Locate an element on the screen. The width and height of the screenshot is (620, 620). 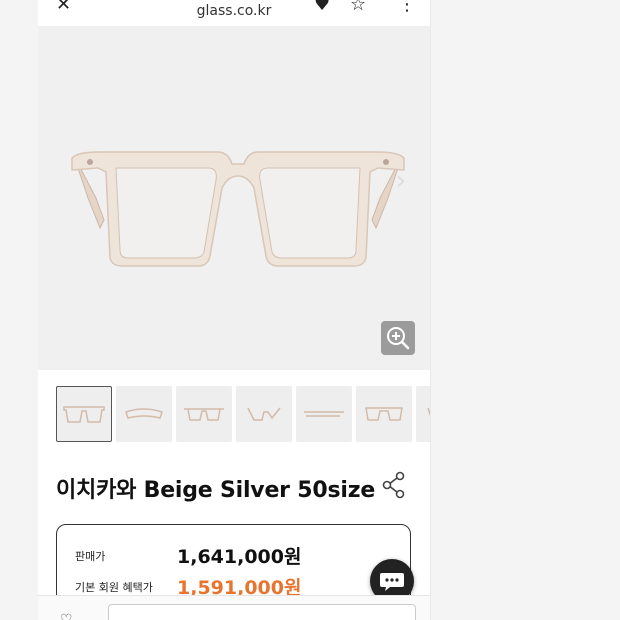
share-icon is located at coordinates (394, 485).